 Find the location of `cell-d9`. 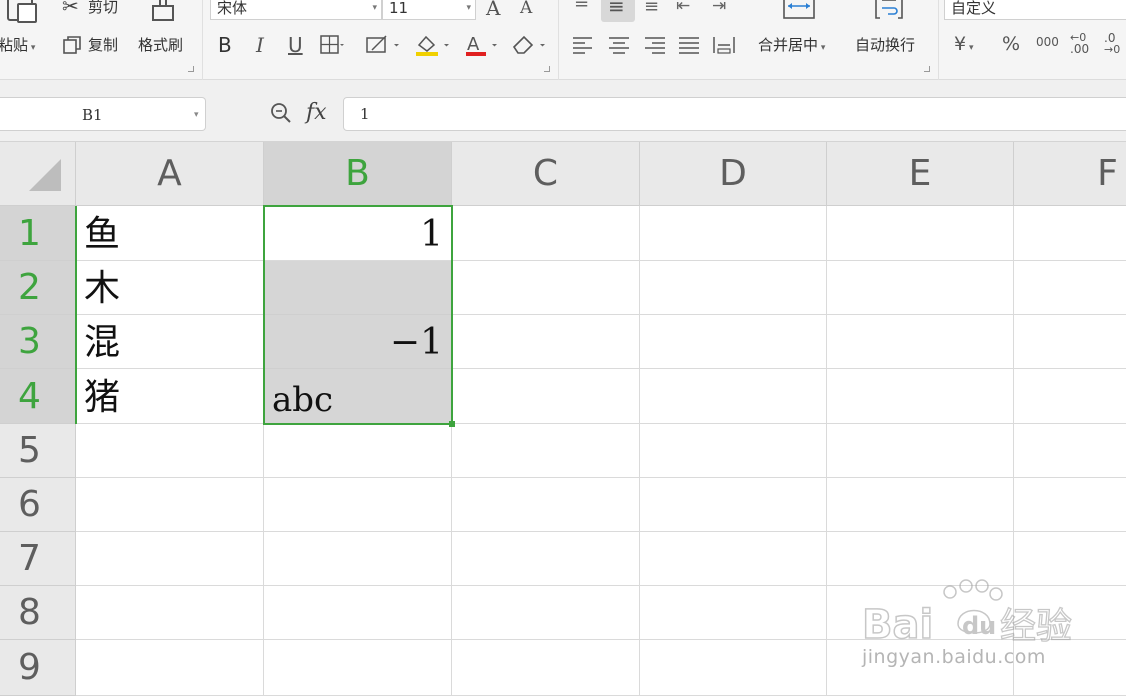

cell-d9 is located at coordinates (733, 668).